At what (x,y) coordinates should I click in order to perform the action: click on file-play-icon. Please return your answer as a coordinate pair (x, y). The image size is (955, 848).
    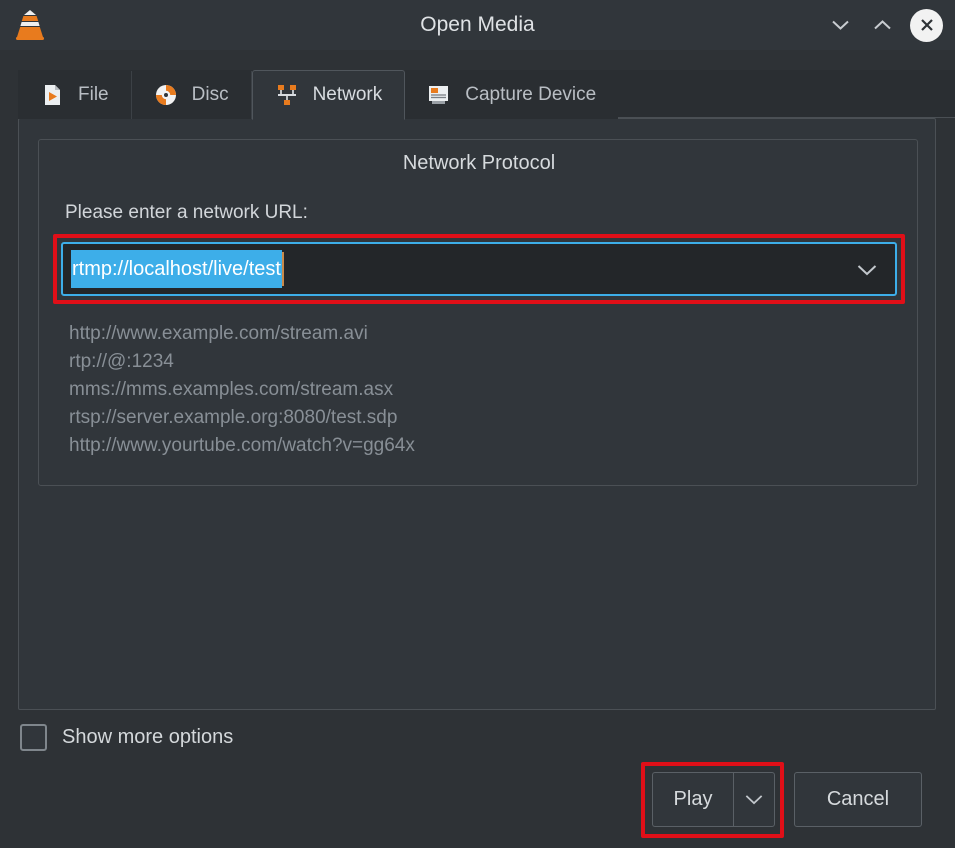
    Looking at the image, I should click on (52, 95).